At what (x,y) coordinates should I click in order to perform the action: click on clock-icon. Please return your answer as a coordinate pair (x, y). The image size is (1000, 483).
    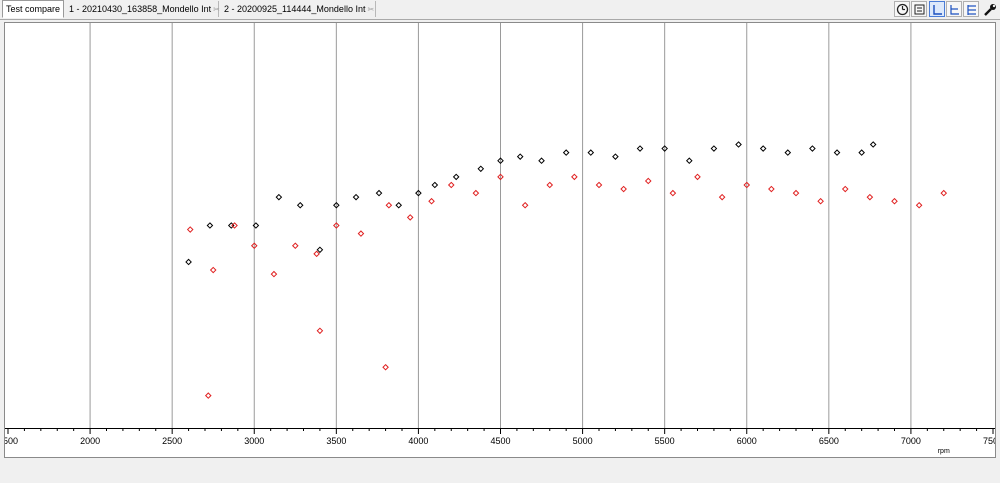
    Looking at the image, I should click on (902, 9).